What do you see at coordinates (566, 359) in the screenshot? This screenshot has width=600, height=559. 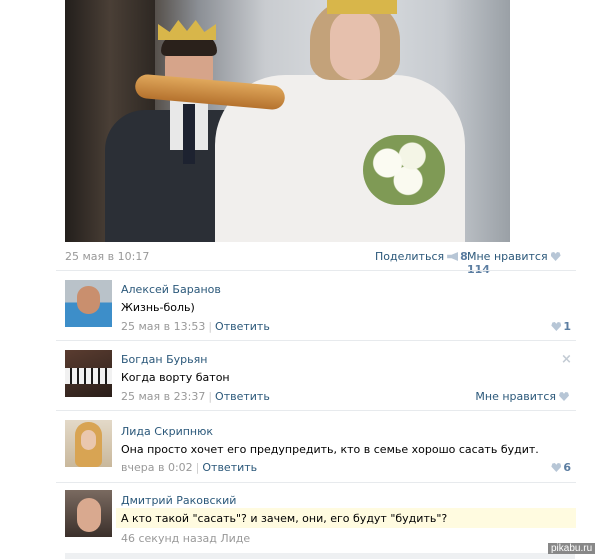 I see `close-icon: ×` at bounding box center [566, 359].